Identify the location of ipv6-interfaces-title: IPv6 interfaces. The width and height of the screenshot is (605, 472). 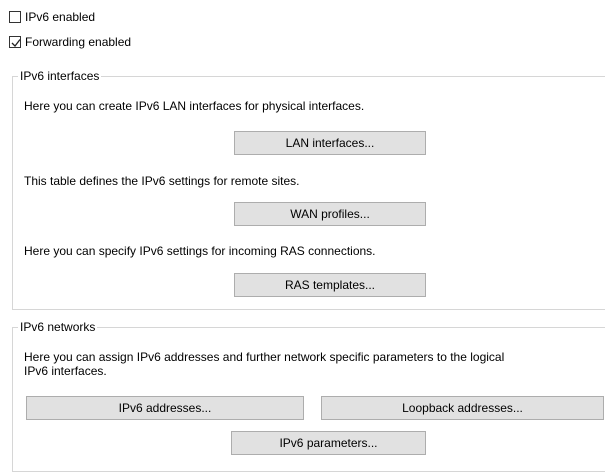
(60, 76).